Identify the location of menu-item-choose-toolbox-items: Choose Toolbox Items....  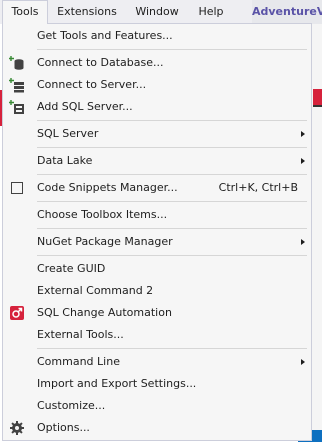
(157, 215).